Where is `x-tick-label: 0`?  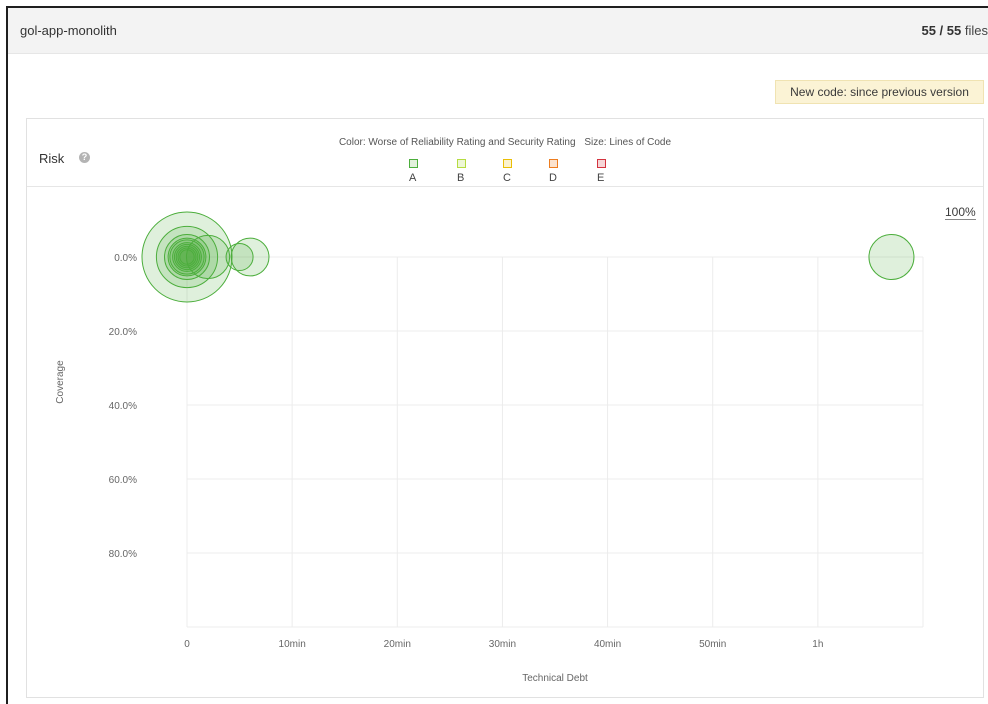
x-tick-label: 0 is located at coordinates (187, 644).